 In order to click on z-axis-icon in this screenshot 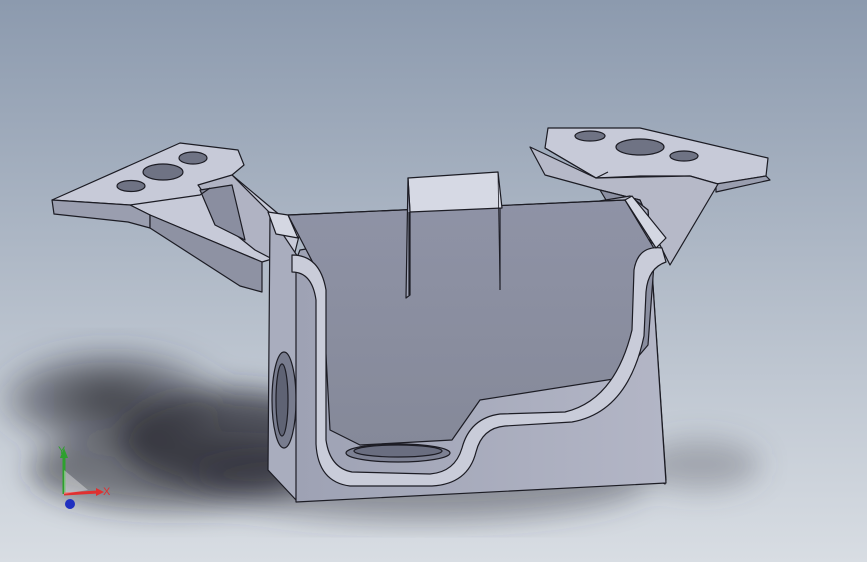, I will do `click(70, 504)`.